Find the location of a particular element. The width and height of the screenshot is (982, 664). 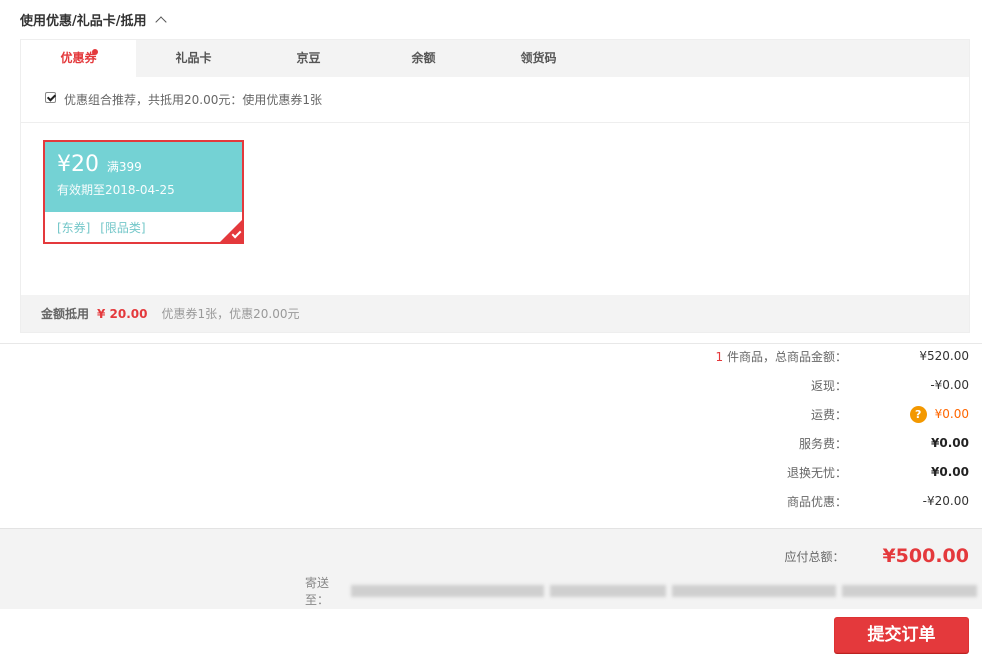

price-row-service-fee: 服务费： ¥0.00 is located at coordinates (719, 443).